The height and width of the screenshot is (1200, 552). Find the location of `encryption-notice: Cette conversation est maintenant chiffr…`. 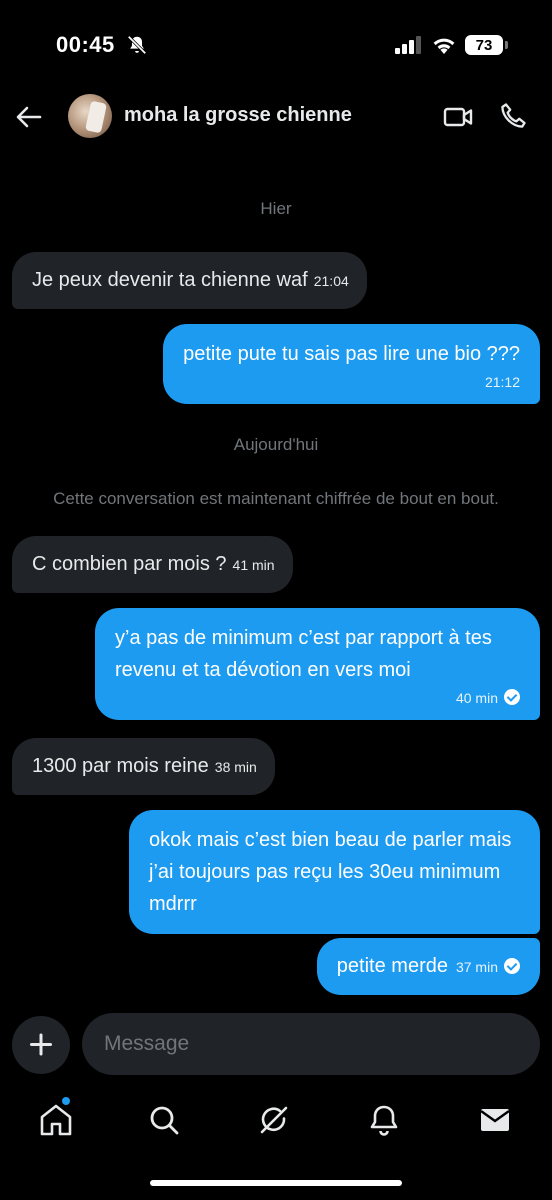

encryption-notice: Cette conversation est maintenant chiffr… is located at coordinates (276, 498).